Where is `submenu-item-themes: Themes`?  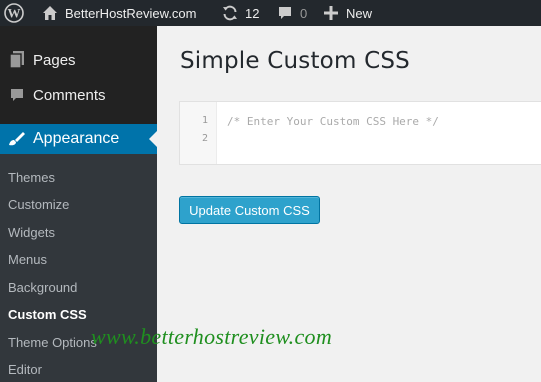 submenu-item-themes: Themes is located at coordinates (31, 178).